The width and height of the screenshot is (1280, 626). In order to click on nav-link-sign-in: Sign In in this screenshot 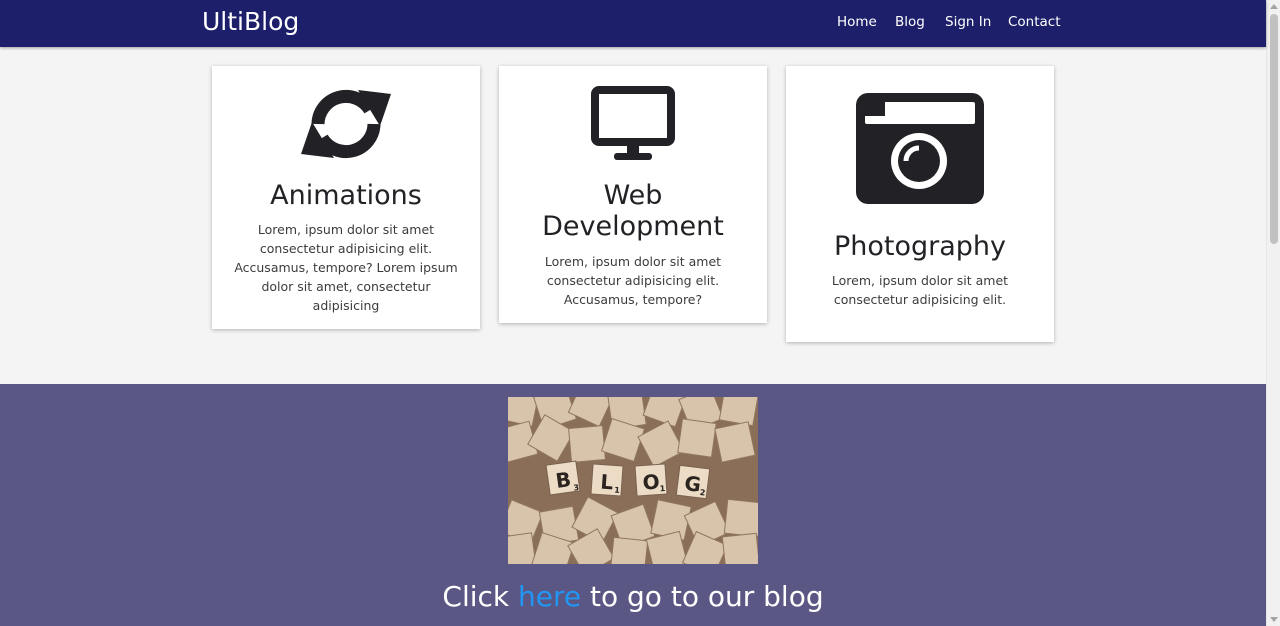, I will do `click(968, 22)`.